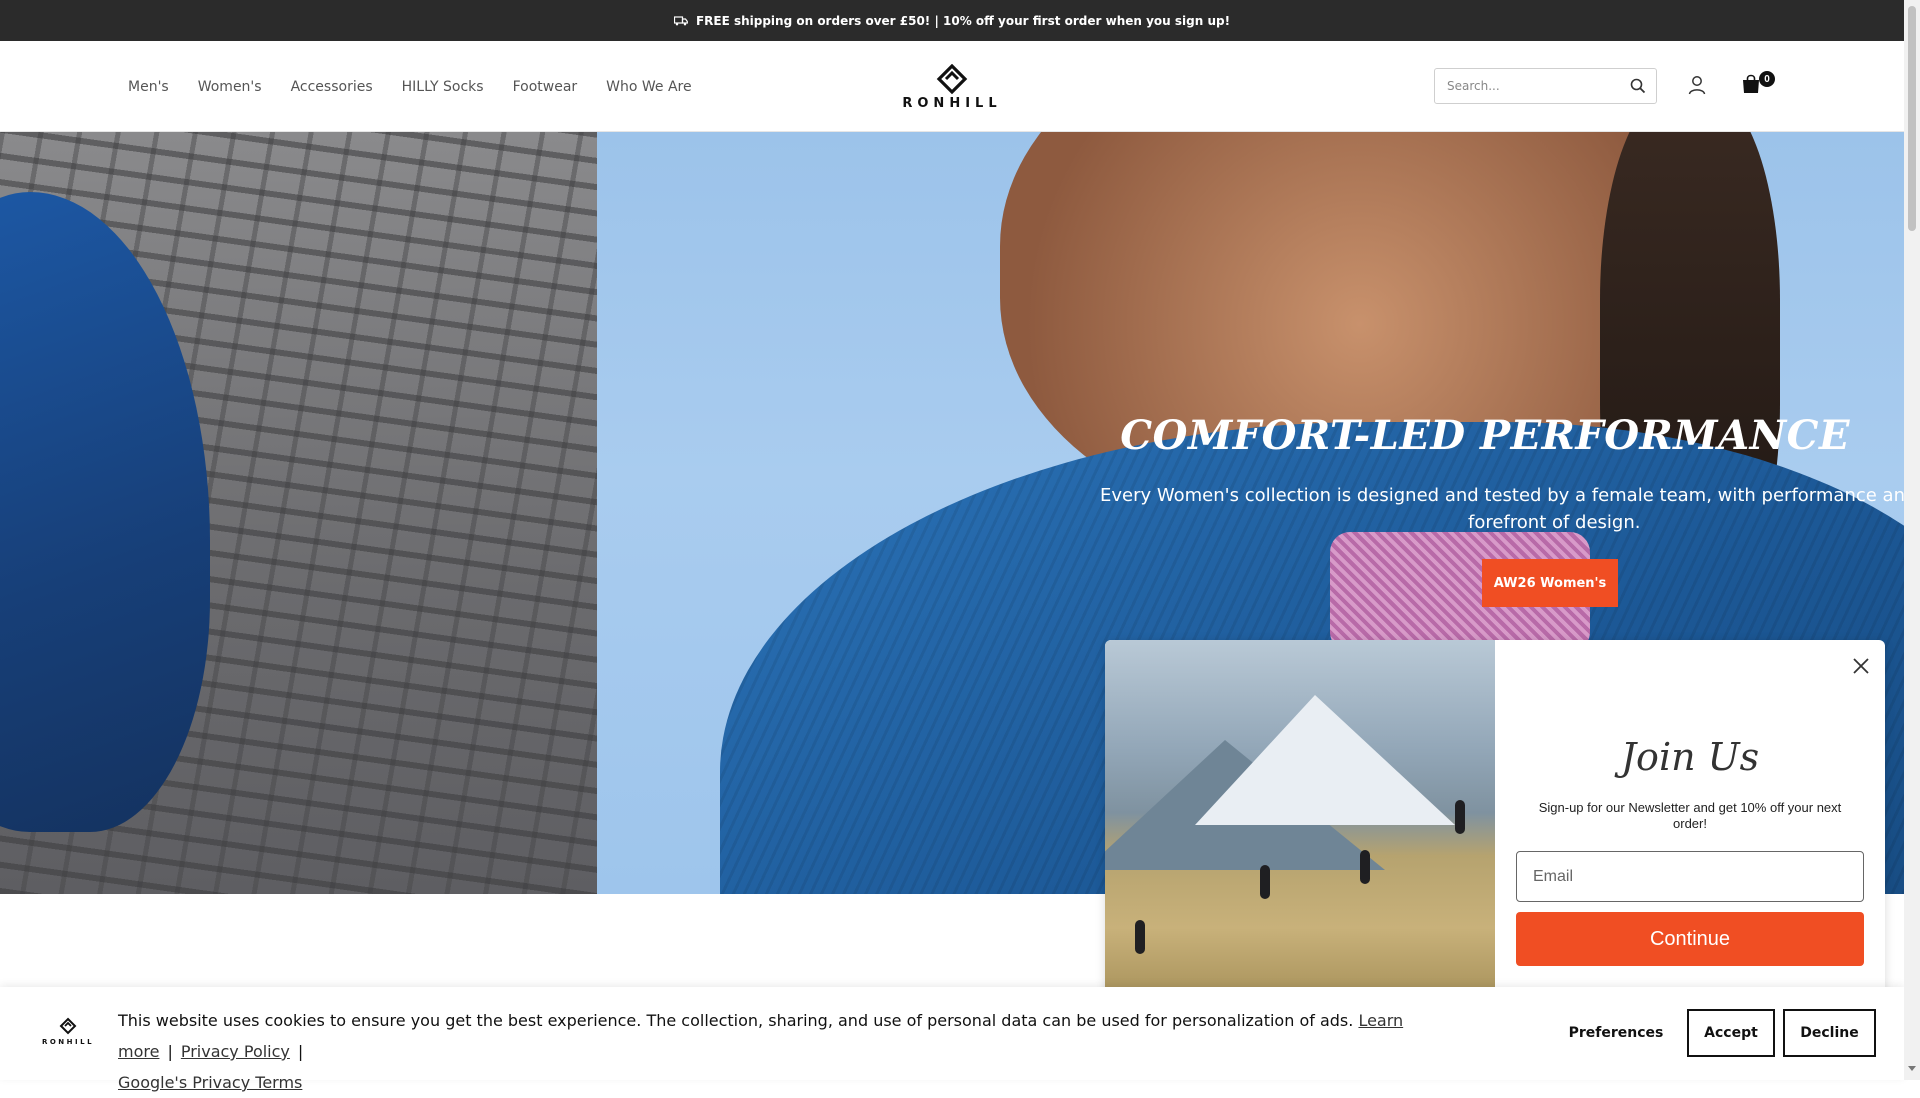 This screenshot has width=1920, height=1098. What do you see at coordinates (1912, 1068) in the screenshot?
I see `scroll-down-arrow-icon` at bounding box center [1912, 1068].